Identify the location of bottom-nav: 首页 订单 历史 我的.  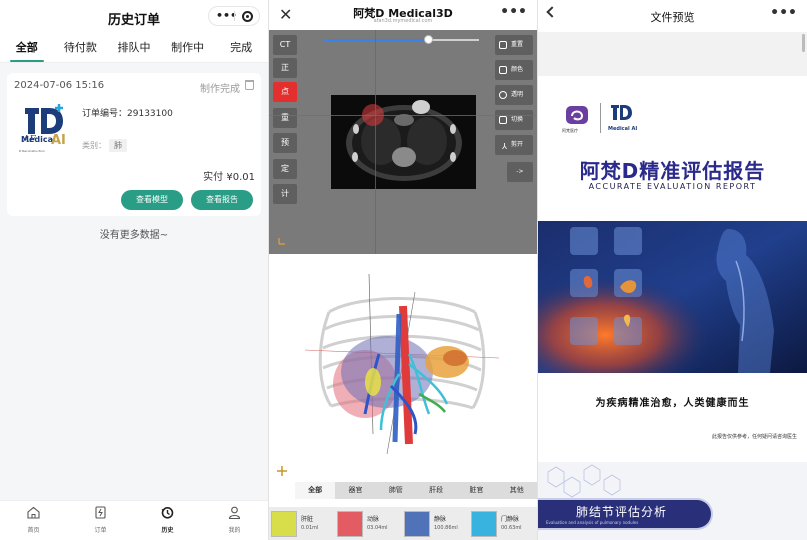
(134, 520).